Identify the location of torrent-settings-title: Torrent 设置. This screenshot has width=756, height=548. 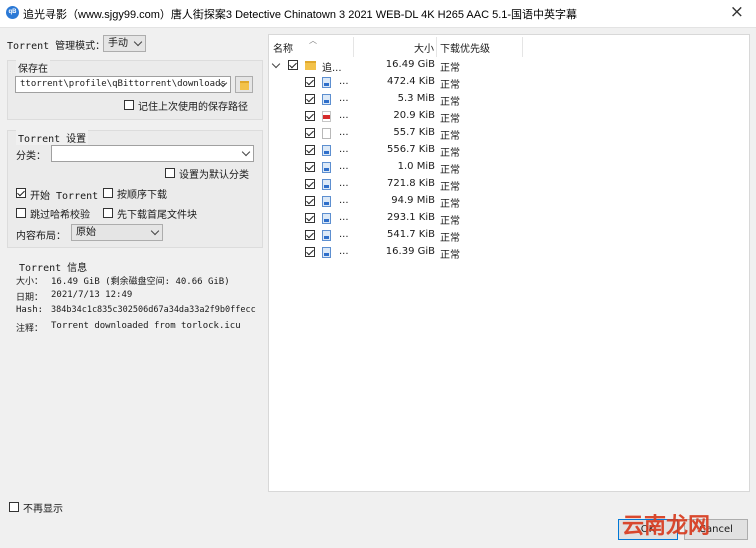
(52, 137).